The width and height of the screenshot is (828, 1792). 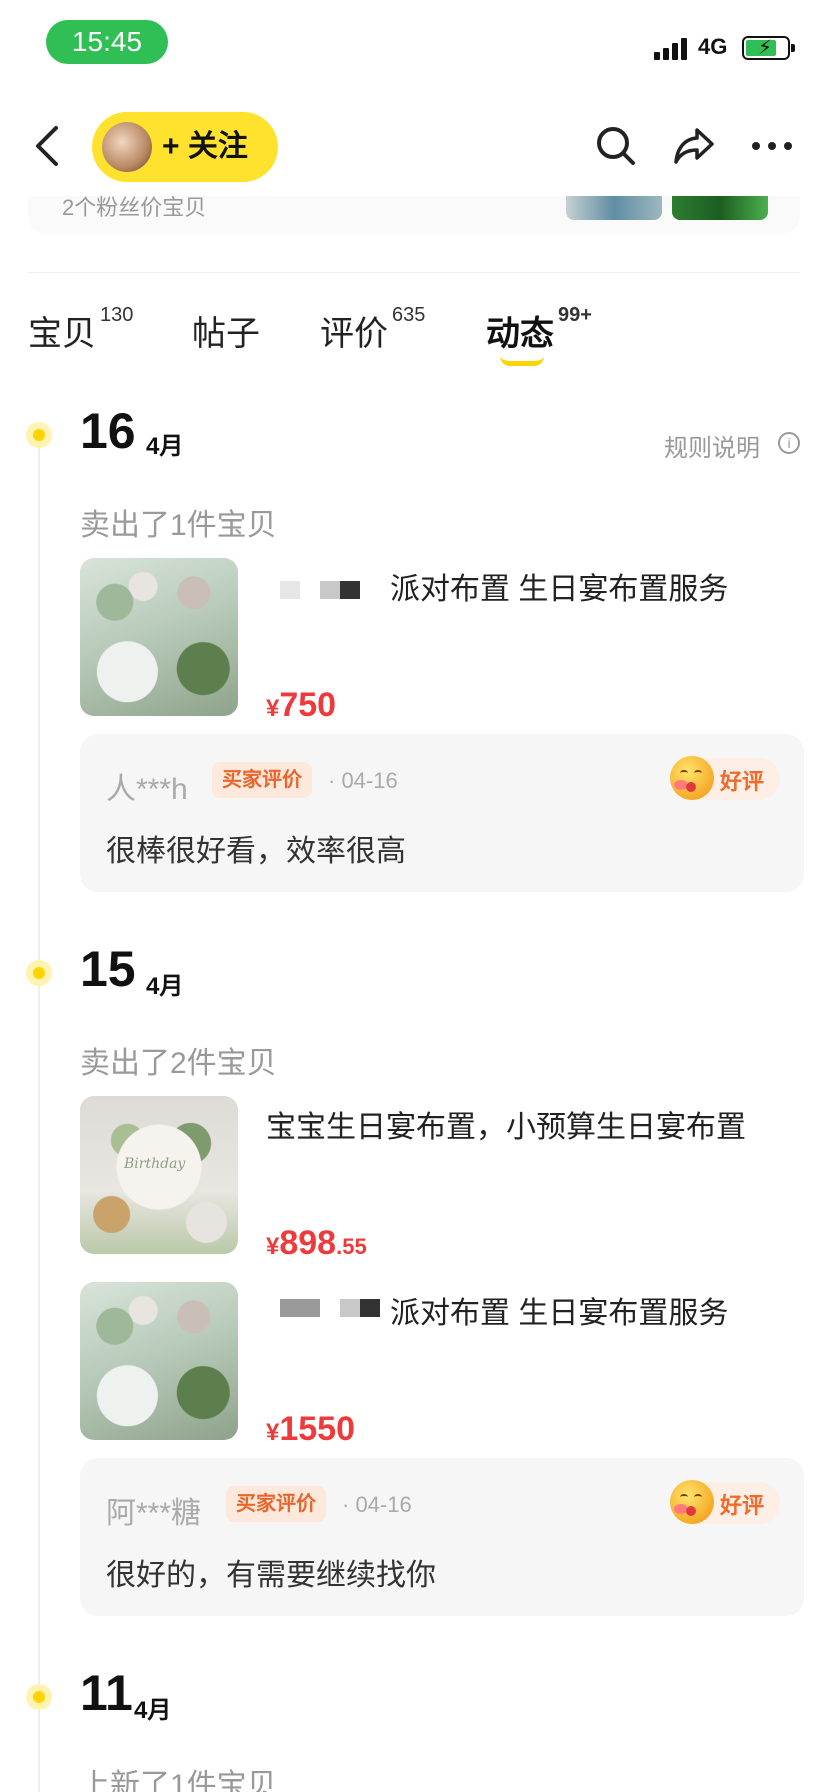 I want to click on review-card: 阿***糖 买家评价 · 04-16 好评 很好的，有需要继续找你, so click(x=442, y=1537).